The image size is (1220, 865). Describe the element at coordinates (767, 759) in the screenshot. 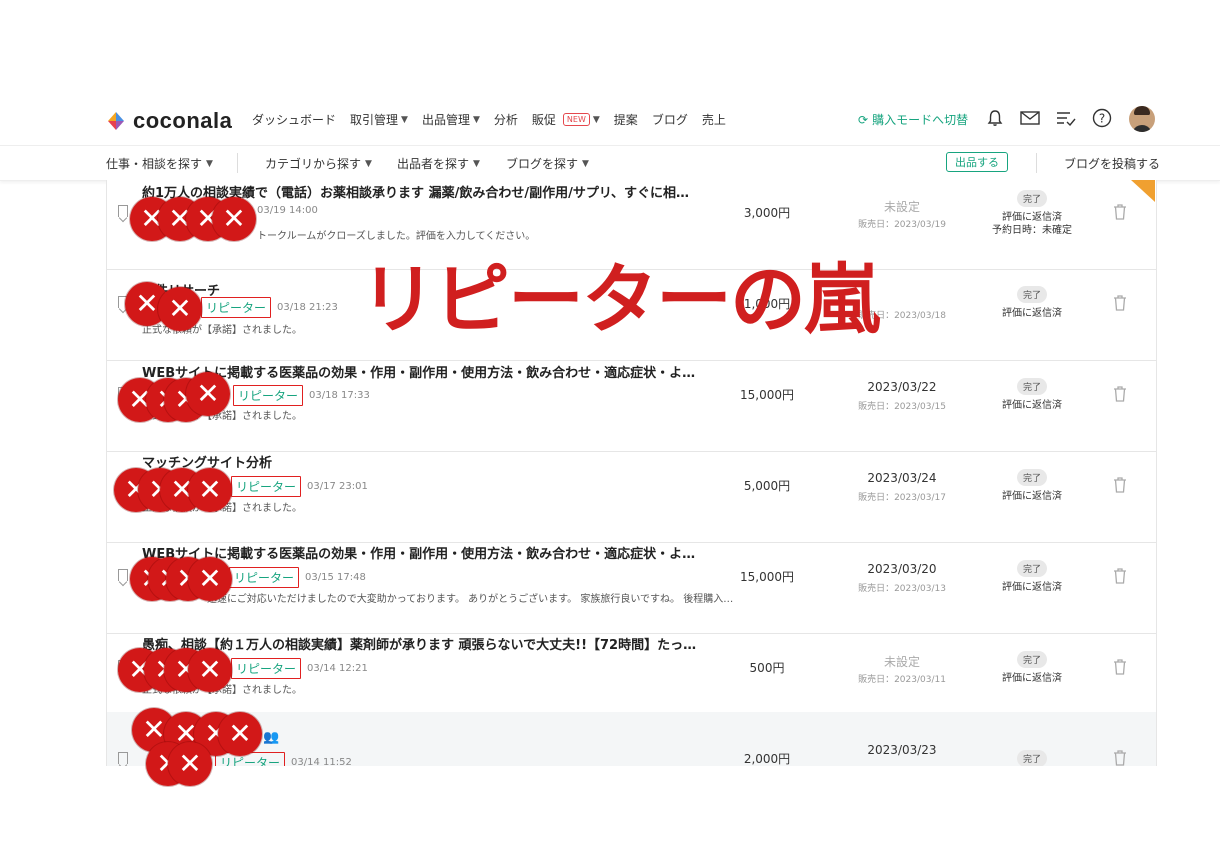

I see `price: 2,000円` at that location.